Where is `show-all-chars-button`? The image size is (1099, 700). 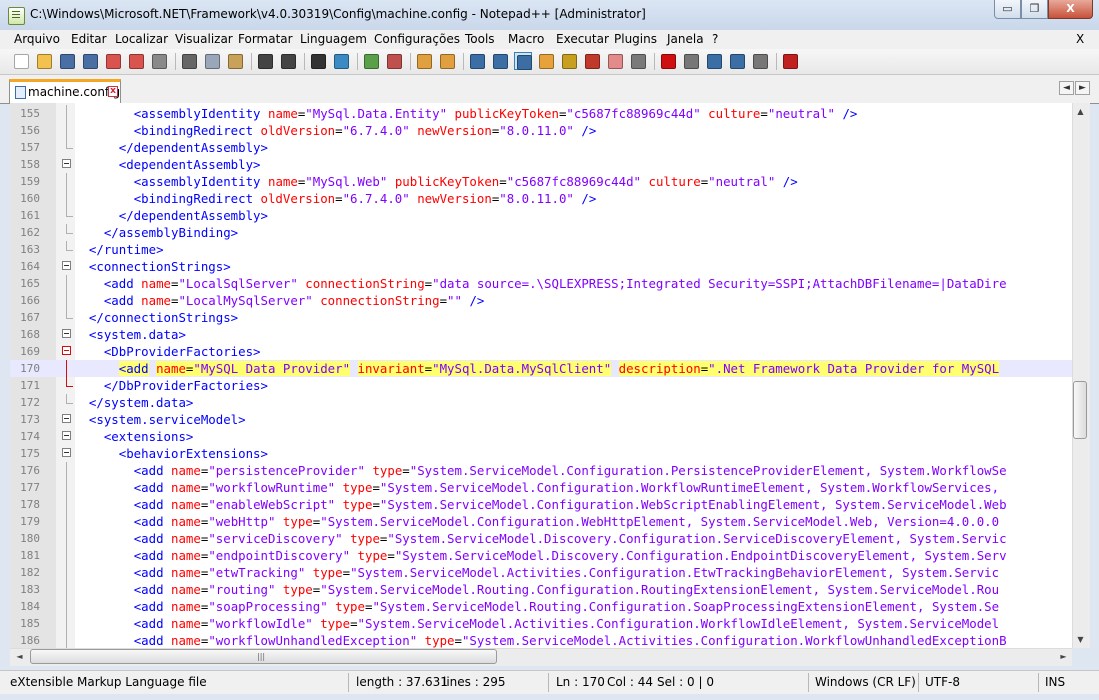
show-all-chars-button is located at coordinates (500, 61).